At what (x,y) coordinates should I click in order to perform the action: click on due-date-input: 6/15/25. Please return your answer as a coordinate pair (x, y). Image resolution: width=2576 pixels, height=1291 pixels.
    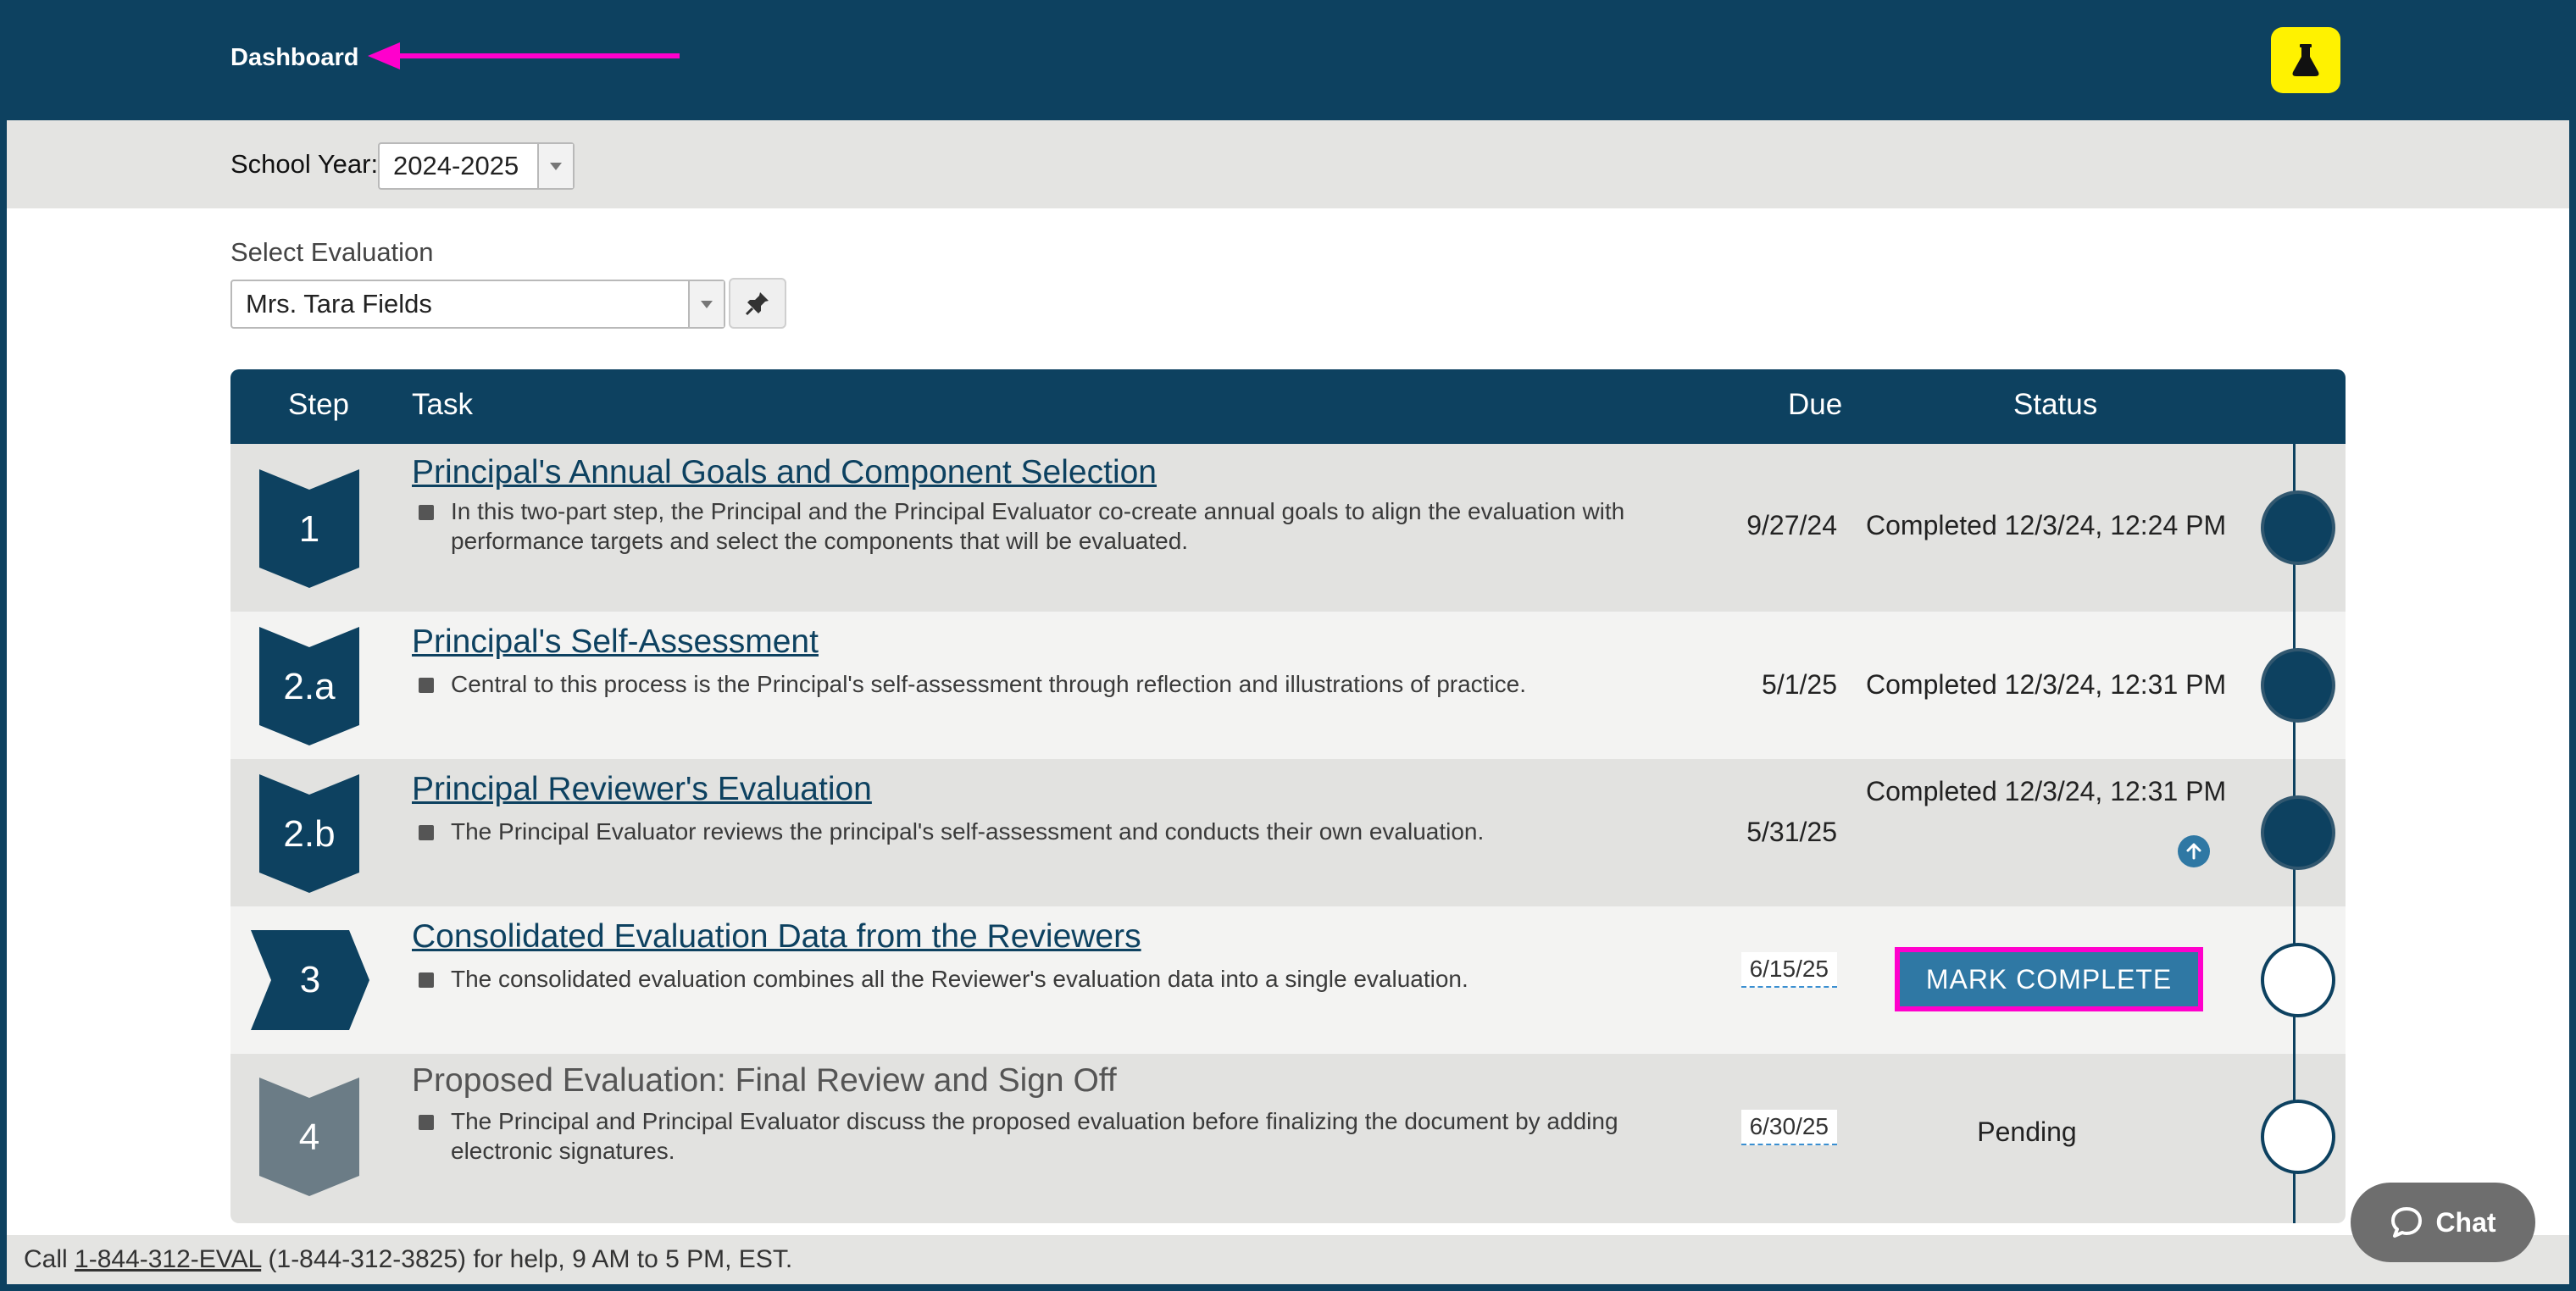
    Looking at the image, I should click on (1788, 970).